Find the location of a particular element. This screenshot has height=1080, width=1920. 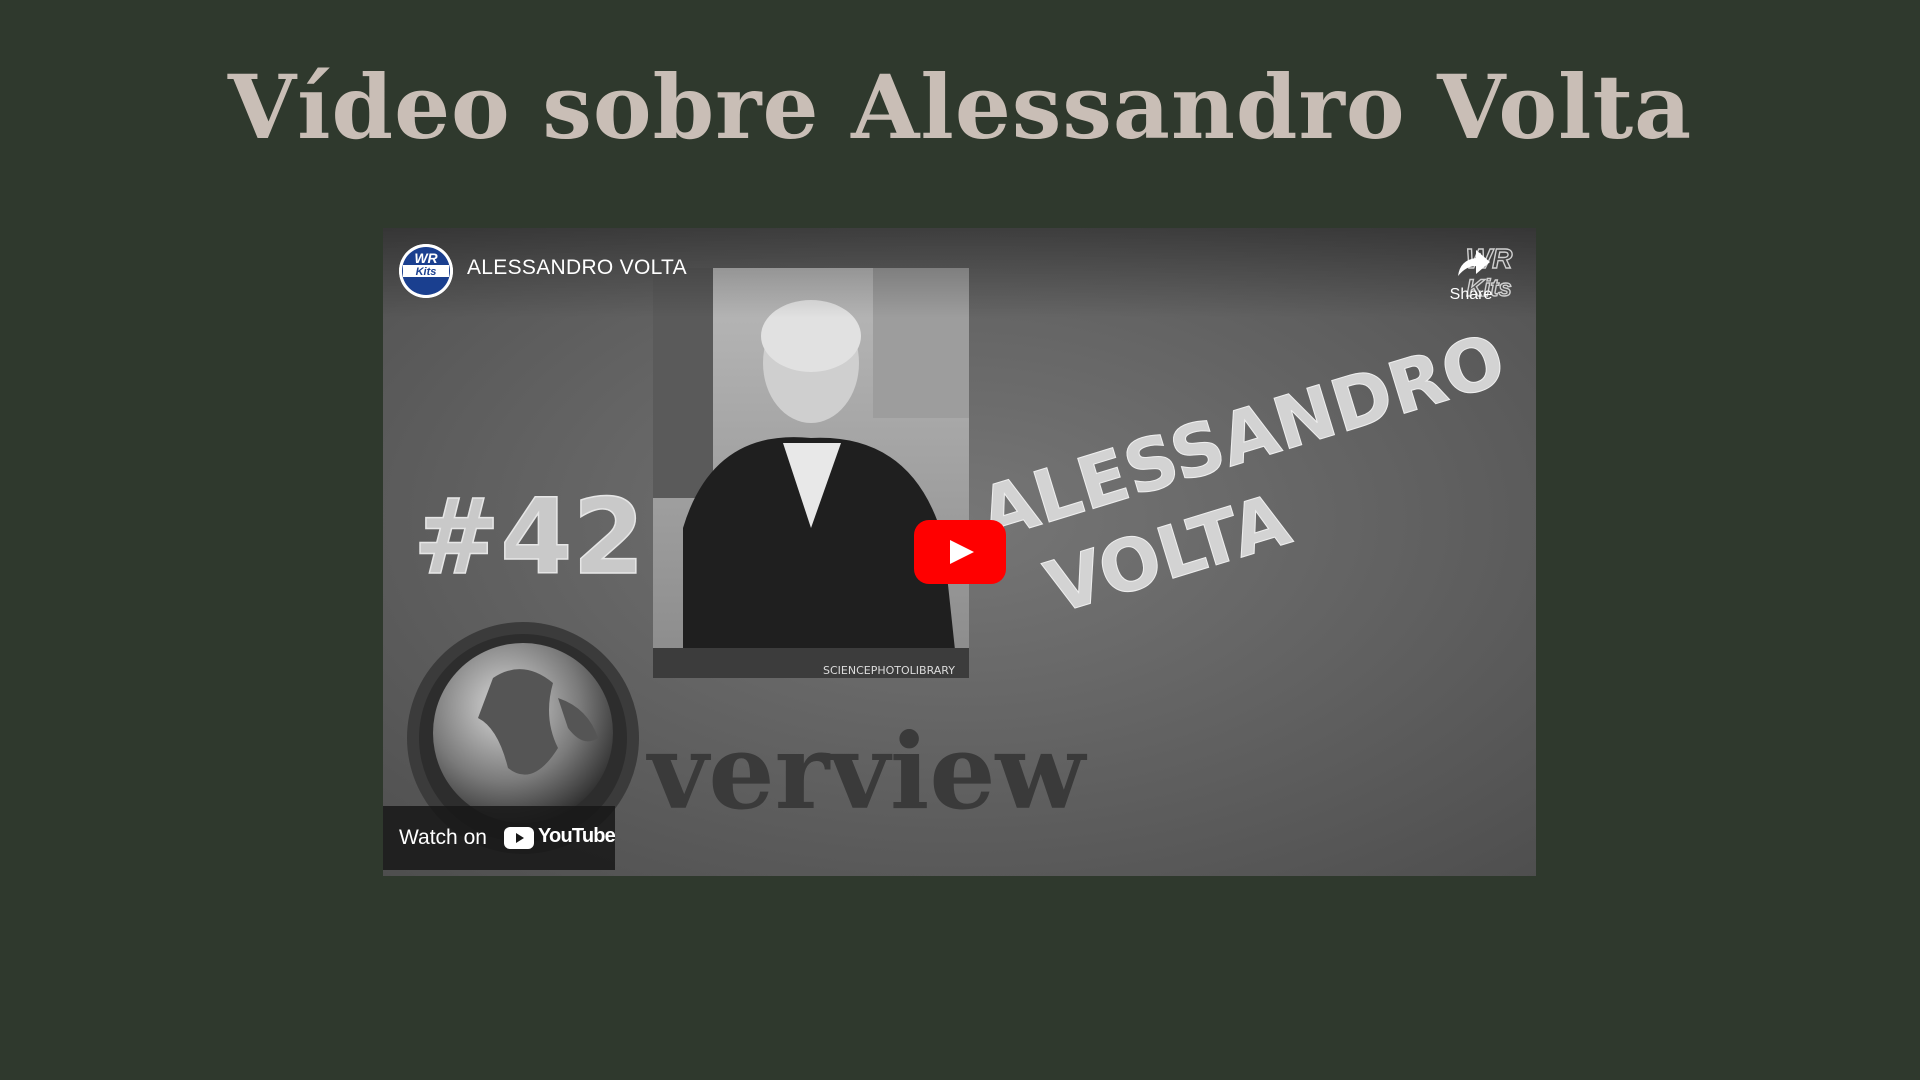

channel-avatar: WR Kits is located at coordinates (426, 271).